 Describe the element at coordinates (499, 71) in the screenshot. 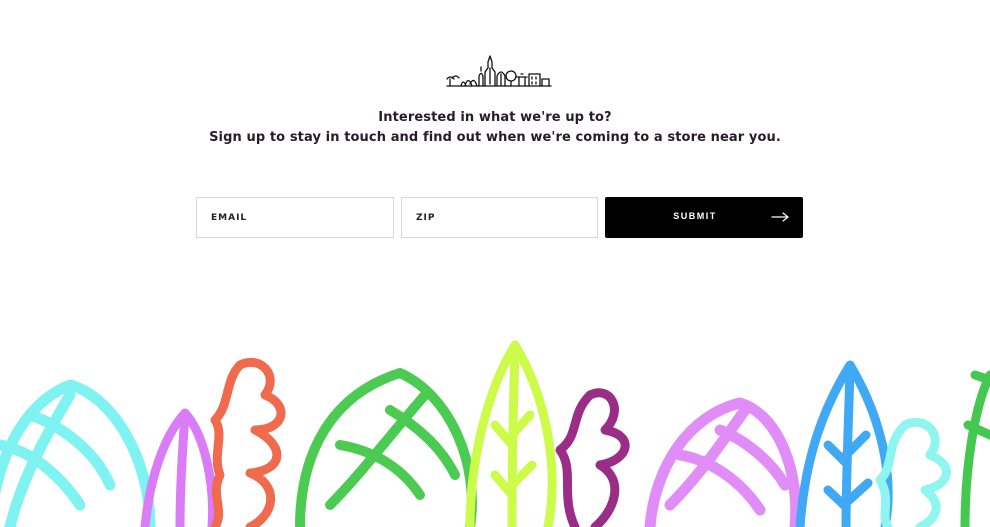

I see `city-skyline-icon` at that location.